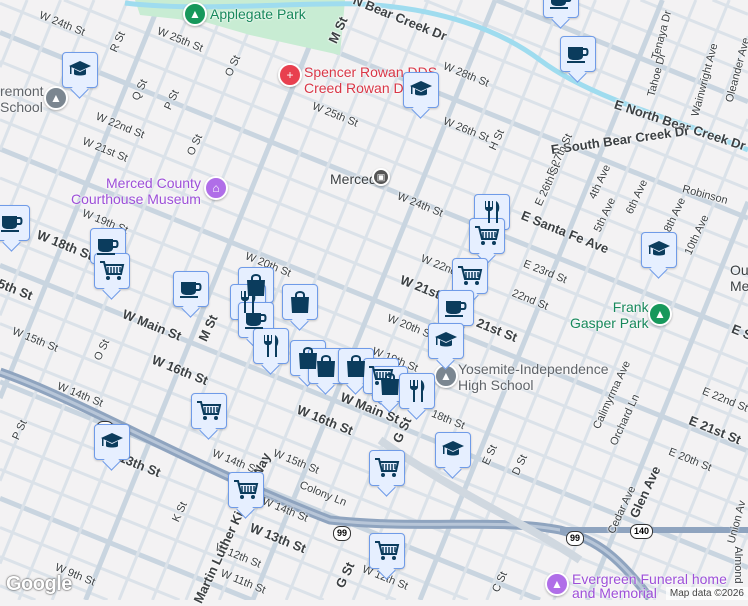 Image resolution: width=748 pixels, height=606 pixels. I want to click on poi-fremont-school: remont School, so click(22, 99).